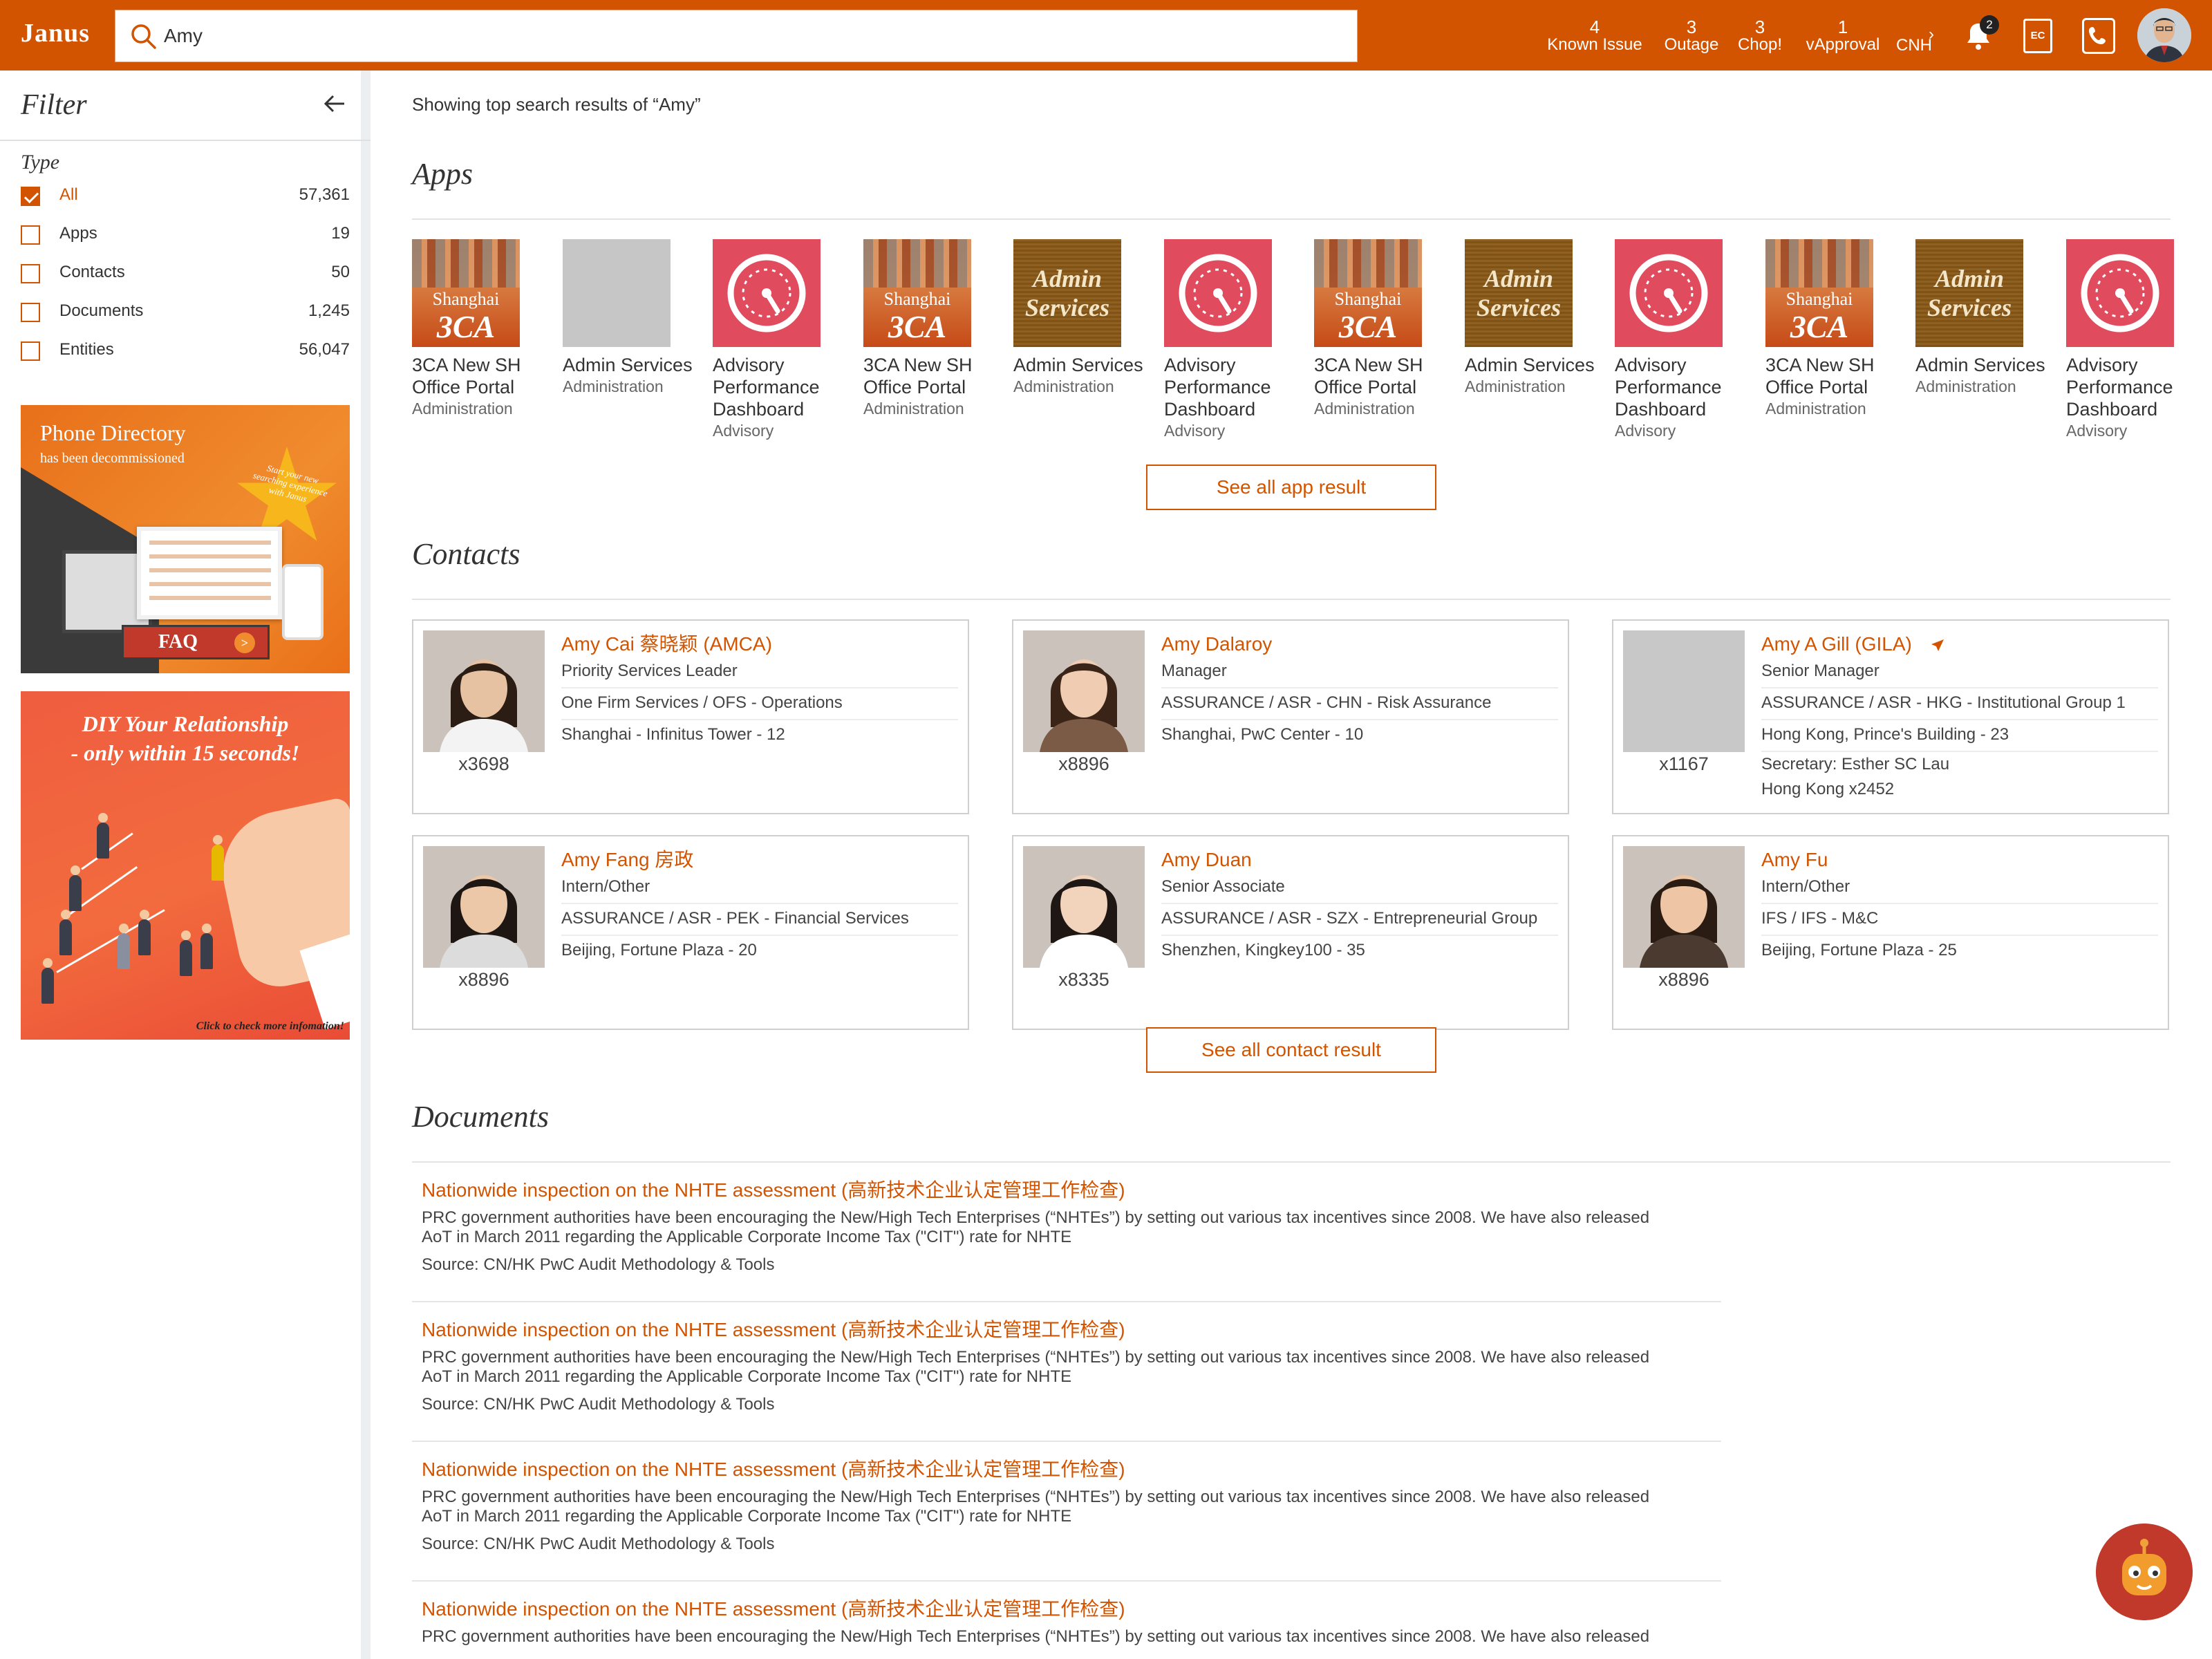 The height and width of the screenshot is (1659, 2212). Describe the element at coordinates (1291, 1050) in the screenshot. I see `see-all-contacts-button: See all contact result` at that location.